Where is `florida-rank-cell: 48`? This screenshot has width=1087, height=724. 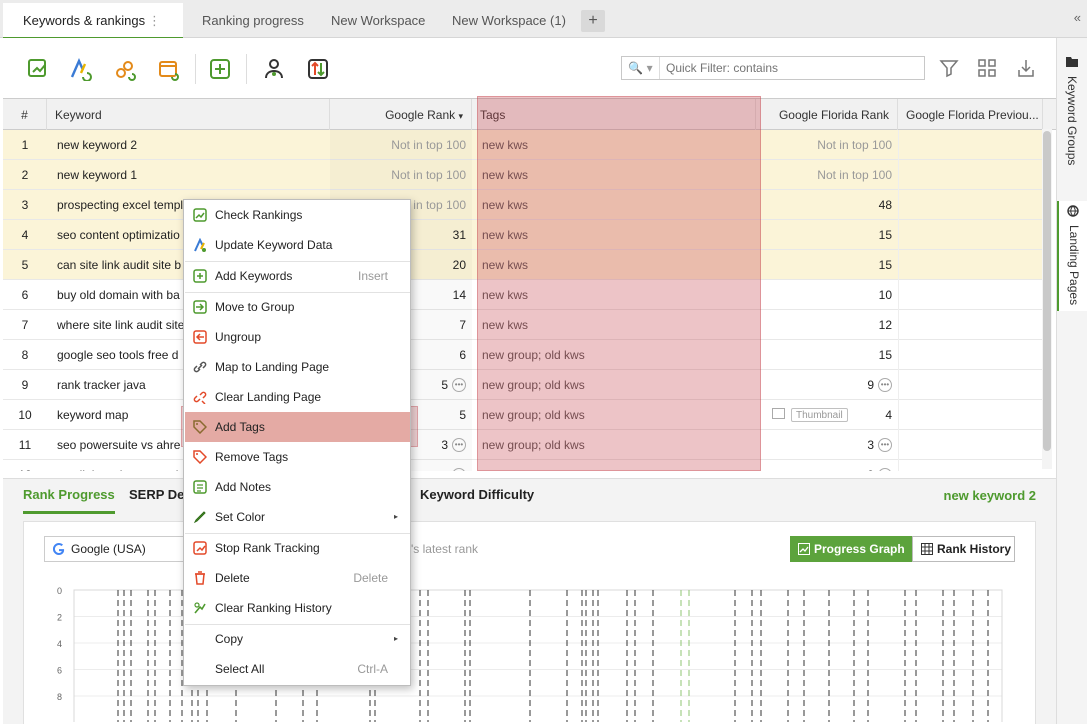
florida-rank-cell: 48 is located at coordinates (827, 205).